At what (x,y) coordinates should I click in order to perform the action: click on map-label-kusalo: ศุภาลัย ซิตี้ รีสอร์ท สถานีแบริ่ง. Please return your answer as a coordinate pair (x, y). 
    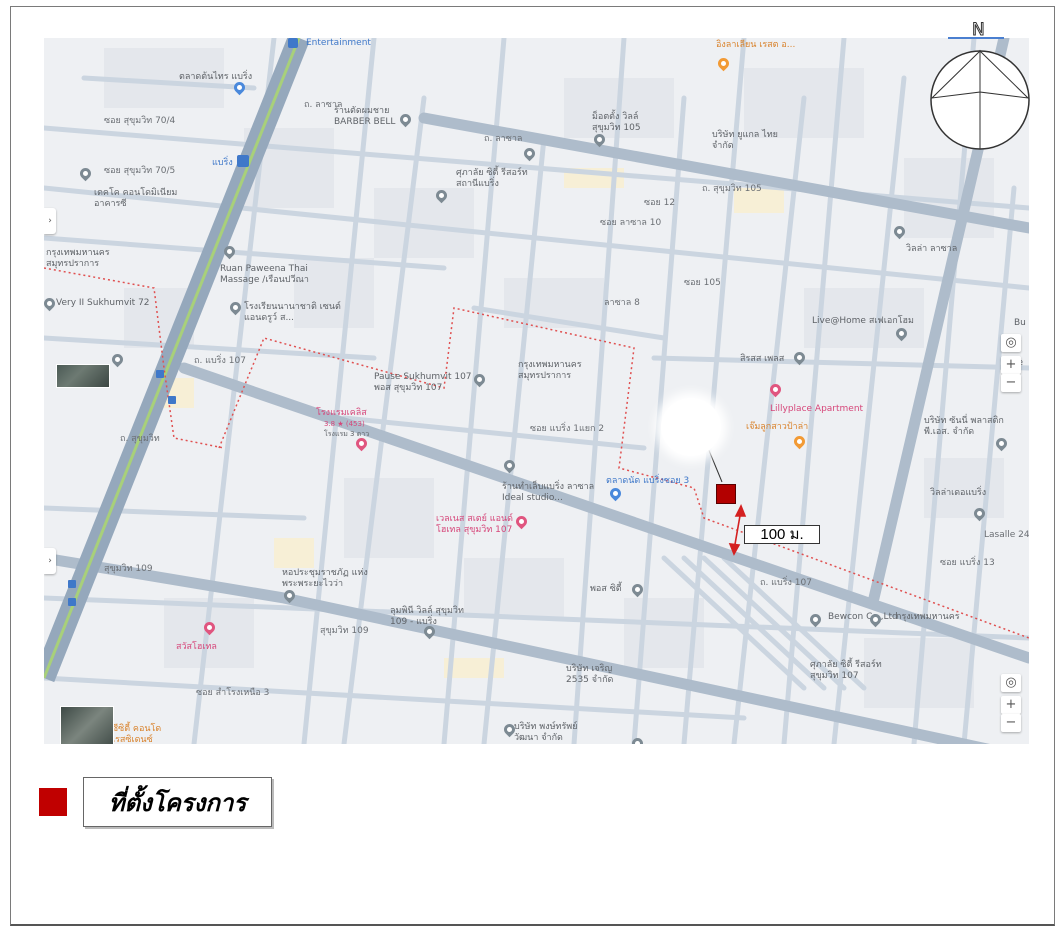
    Looking at the image, I should click on (492, 178).